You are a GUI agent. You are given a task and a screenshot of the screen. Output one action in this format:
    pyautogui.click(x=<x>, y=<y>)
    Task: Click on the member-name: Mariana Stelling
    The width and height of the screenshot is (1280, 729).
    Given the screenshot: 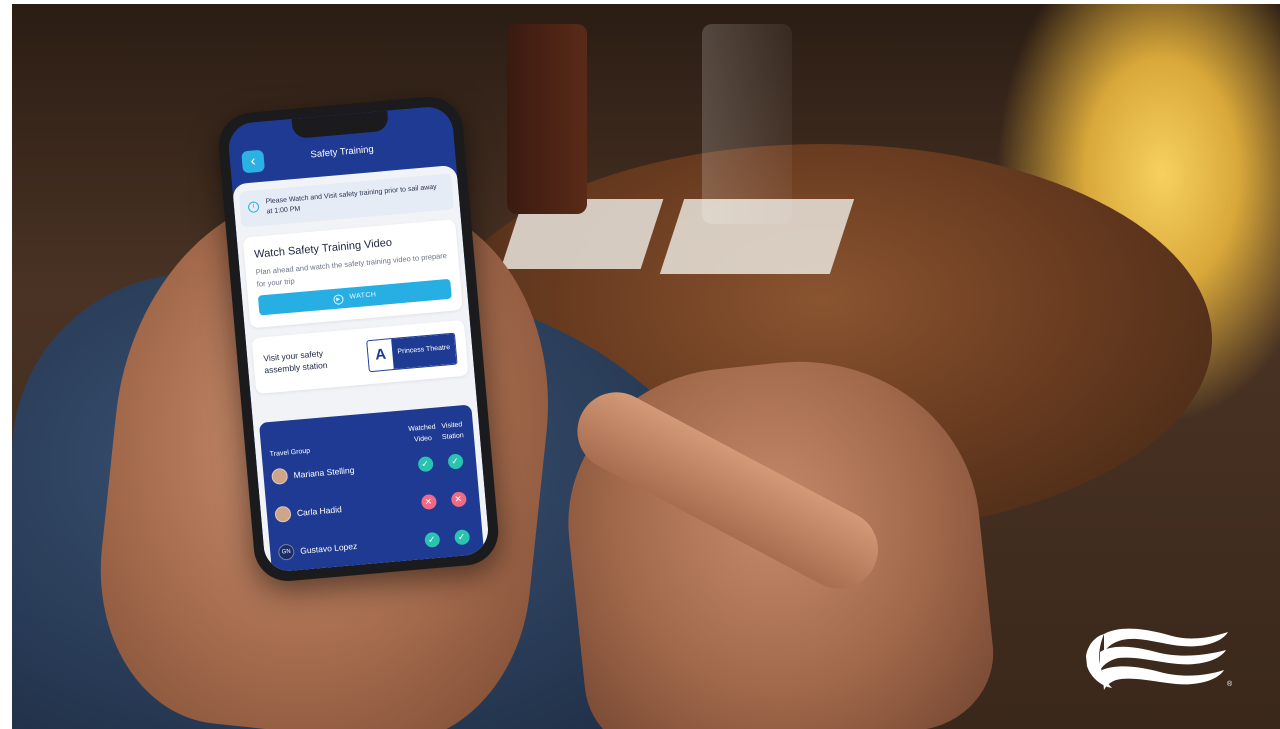 What is the action you would take?
    pyautogui.click(x=324, y=472)
    